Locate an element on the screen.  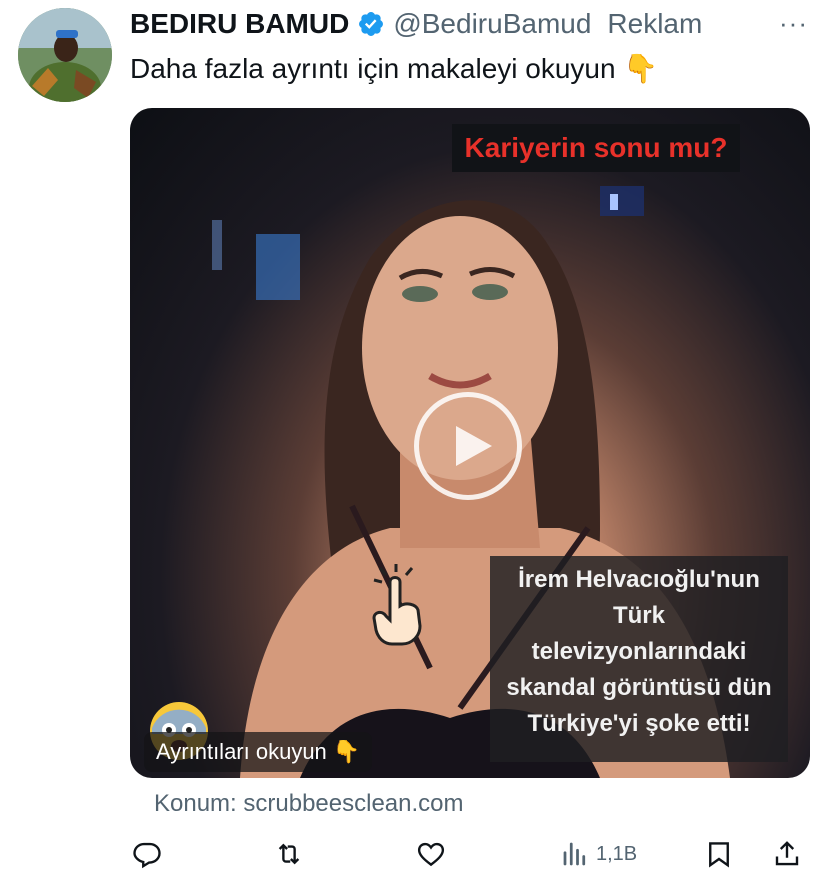
ad-label: Reklam is located at coordinates (655, 23).